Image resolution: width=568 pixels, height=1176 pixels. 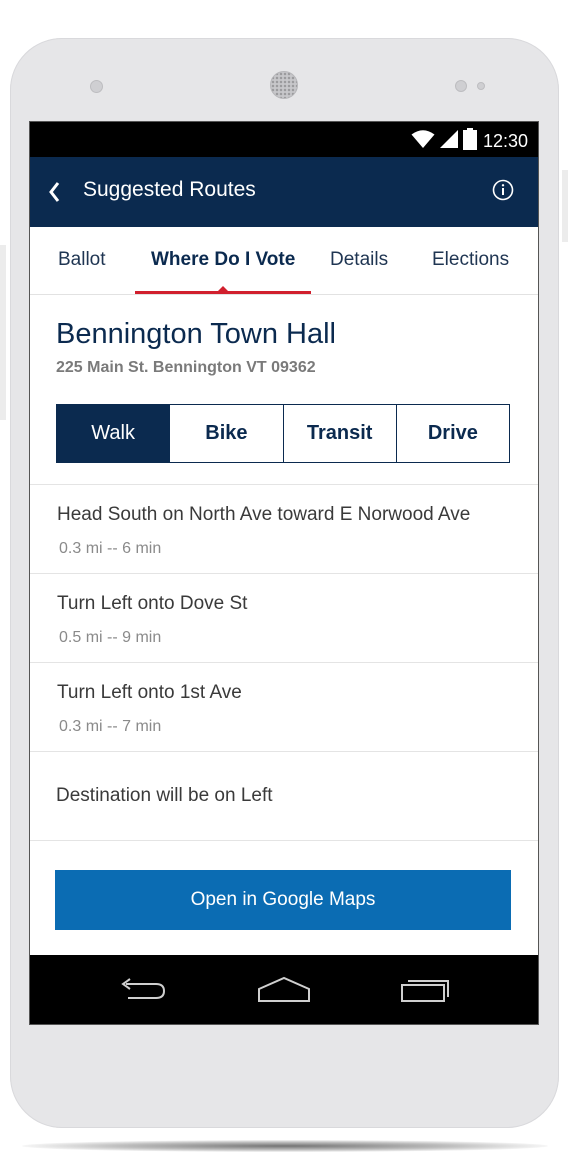 I want to click on app-bar: Suggested Routes, so click(x=284, y=192).